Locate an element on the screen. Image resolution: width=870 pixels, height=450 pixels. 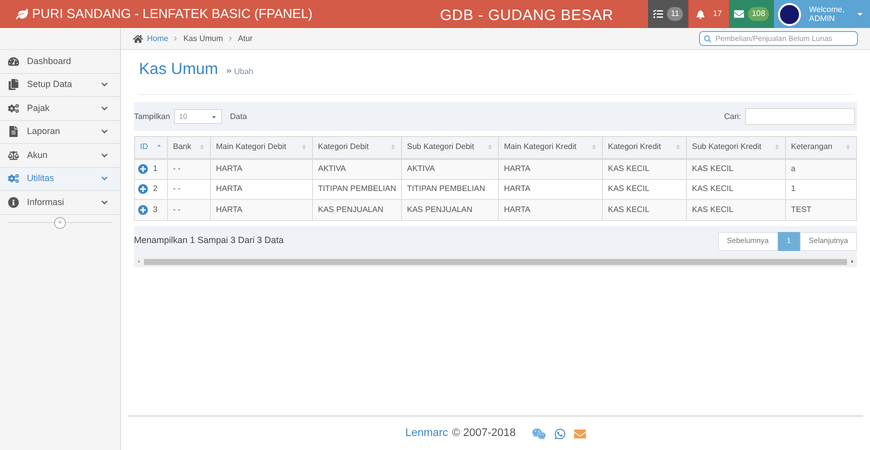
table-info: Menampilkan 1 Sampai 3 Dari 3 Data is located at coordinates (209, 241).